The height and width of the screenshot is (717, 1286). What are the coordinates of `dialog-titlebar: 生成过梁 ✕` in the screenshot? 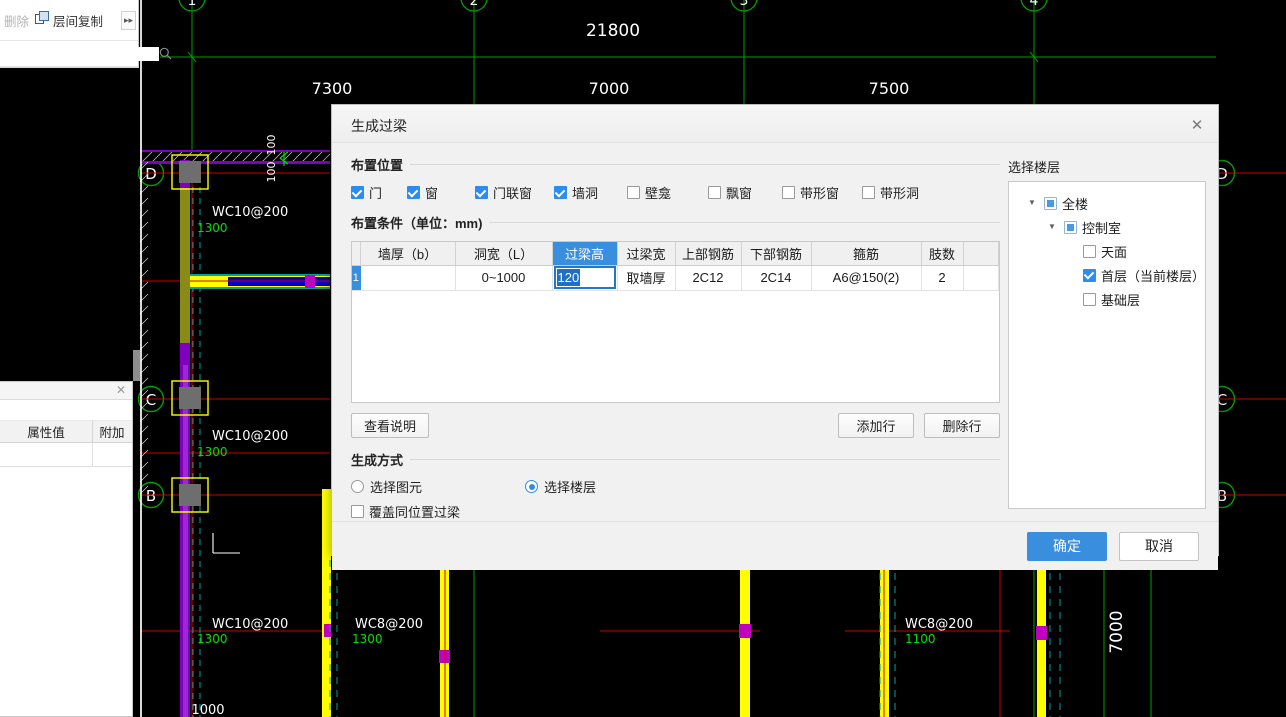 It's located at (775, 124).